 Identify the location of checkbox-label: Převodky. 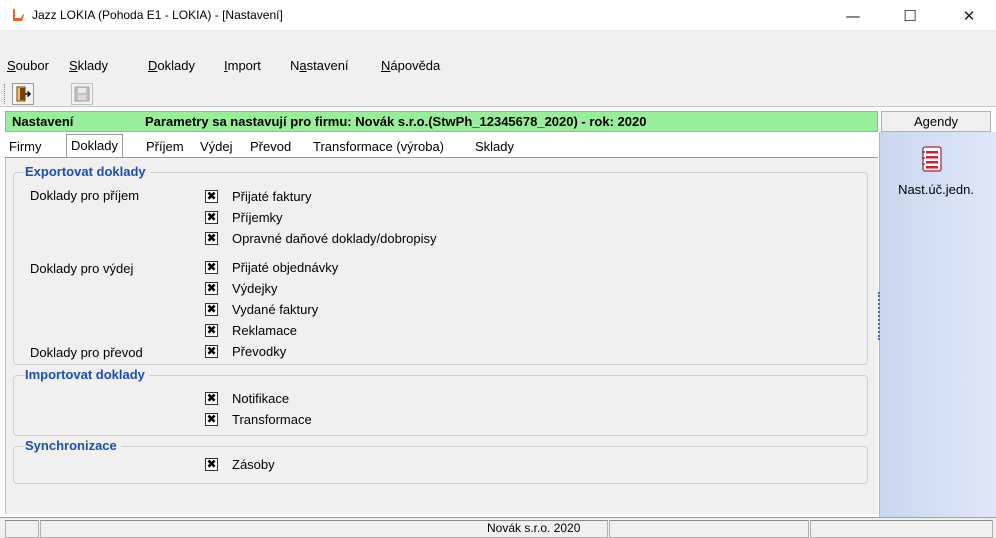
(259, 351).